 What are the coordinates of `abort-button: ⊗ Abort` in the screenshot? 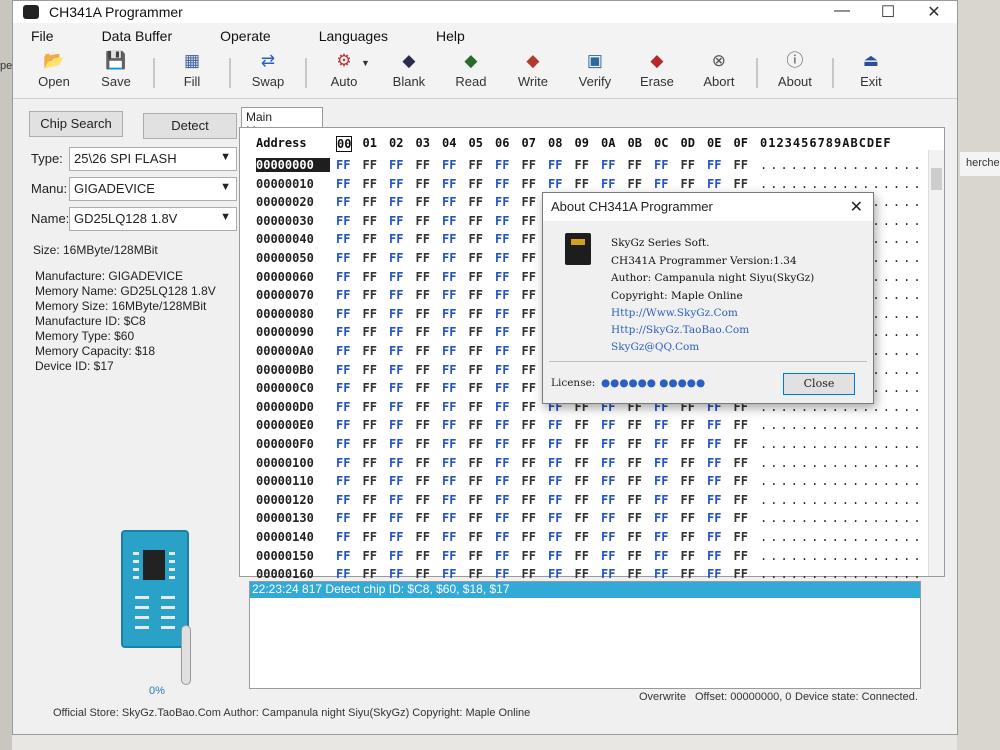 It's located at (719, 74).